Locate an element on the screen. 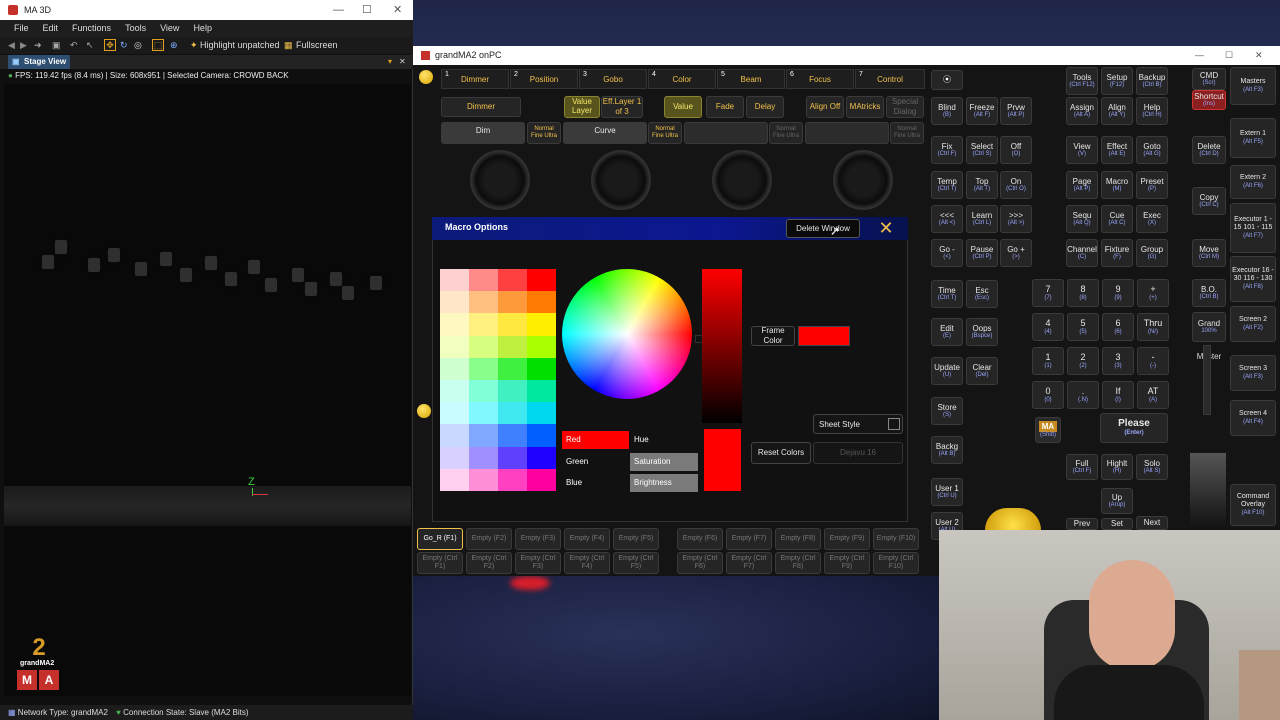 This screenshot has height=720, width=1280. encoder2-label: Curve is located at coordinates (605, 133).